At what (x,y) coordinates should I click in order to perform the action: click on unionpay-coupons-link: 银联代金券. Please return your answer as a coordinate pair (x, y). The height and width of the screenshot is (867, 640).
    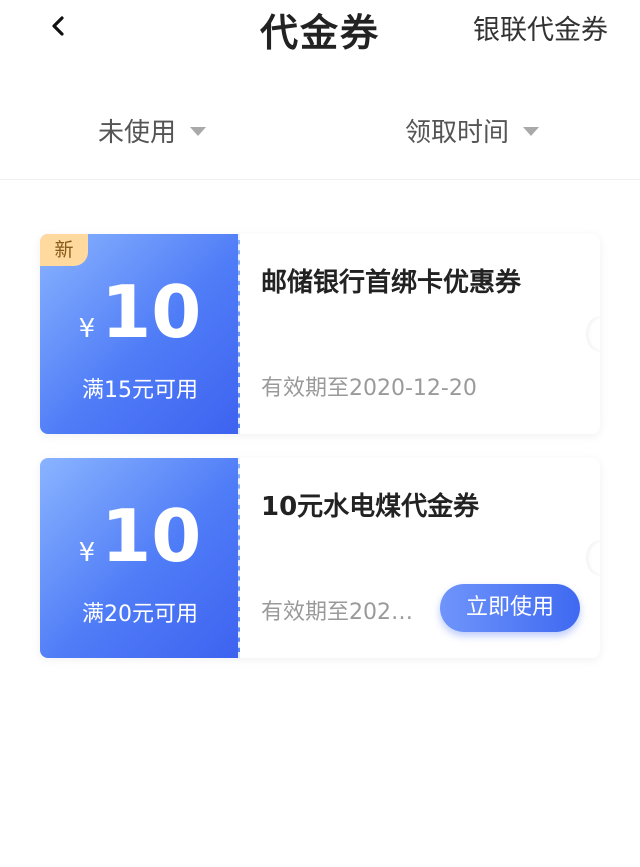
    Looking at the image, I should click on (540, 27).